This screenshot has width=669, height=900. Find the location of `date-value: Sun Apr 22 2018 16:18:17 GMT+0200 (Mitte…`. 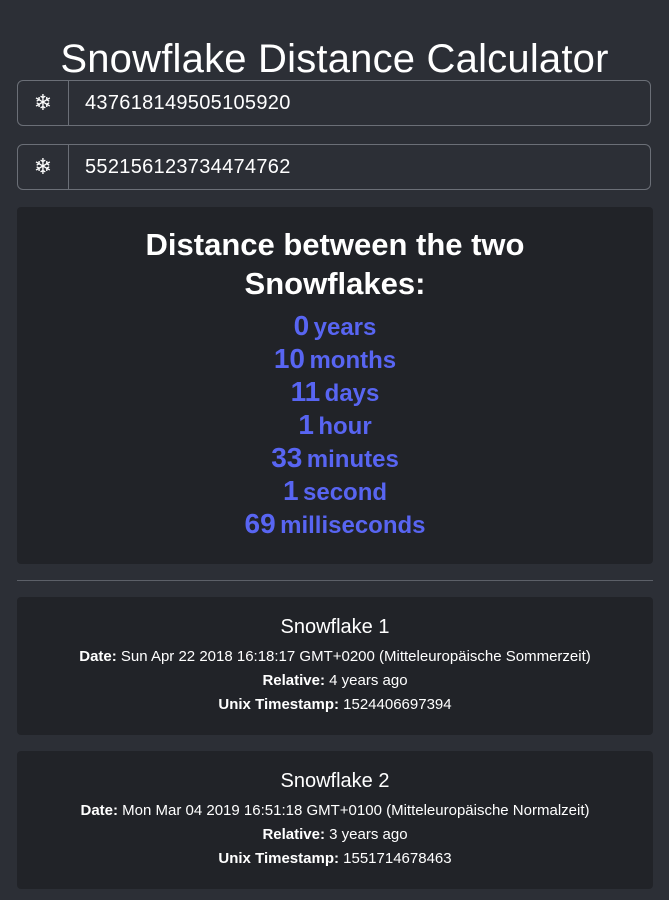

date-value: Sun Apr 22 2018 16:18:17 GMT+0200 (Mitte… is located at coordinates (355, 656).